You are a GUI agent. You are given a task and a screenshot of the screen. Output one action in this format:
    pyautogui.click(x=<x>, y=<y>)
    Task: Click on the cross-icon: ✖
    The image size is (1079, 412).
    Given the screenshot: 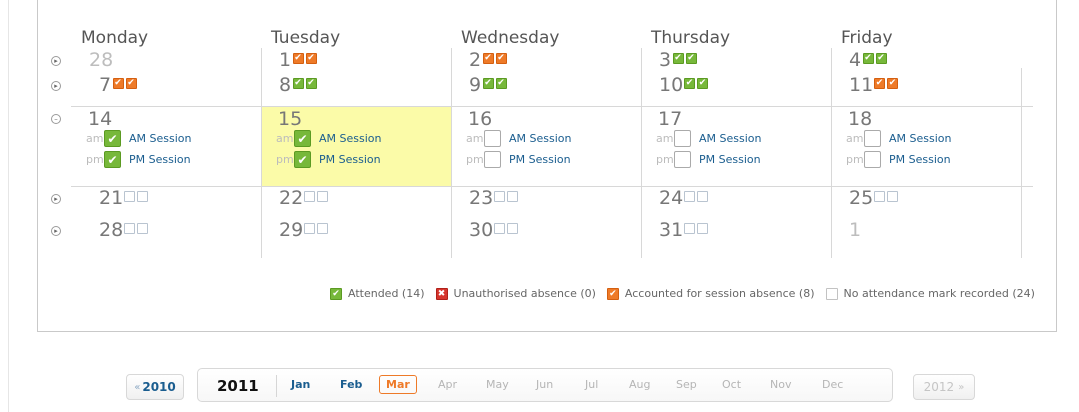 What is the action you would take?
    pyautogui.click(x=441, y=293)
    